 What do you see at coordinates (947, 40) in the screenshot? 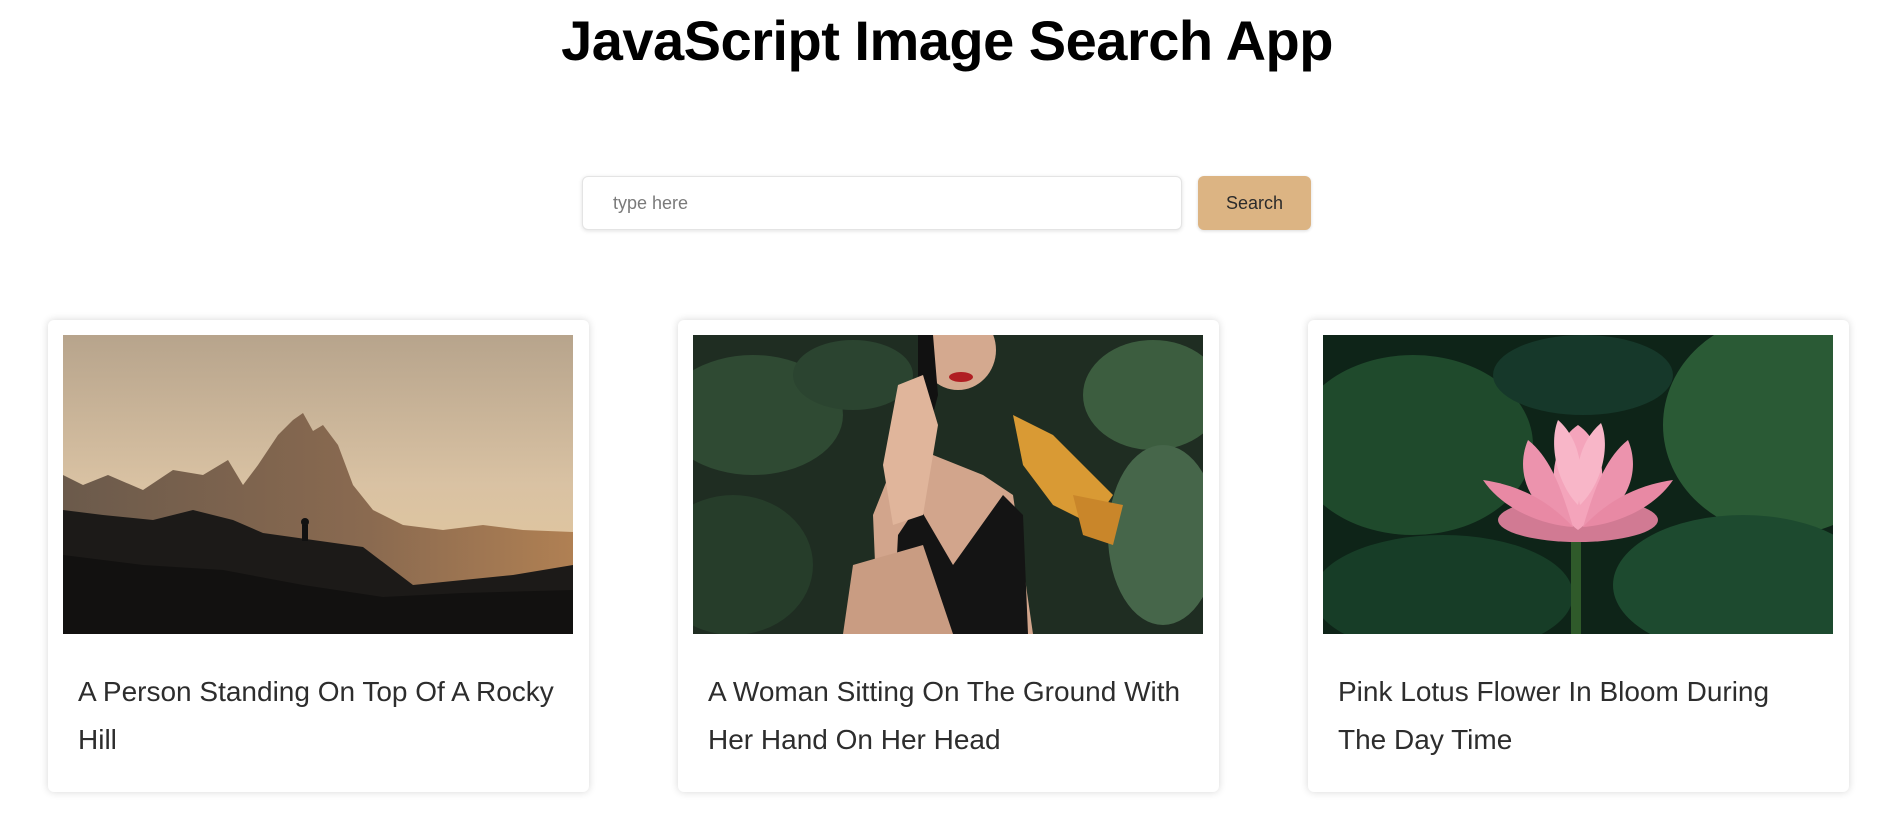
I see `page-title: JavaScript Image Search App` at bounding box center [947, 40].